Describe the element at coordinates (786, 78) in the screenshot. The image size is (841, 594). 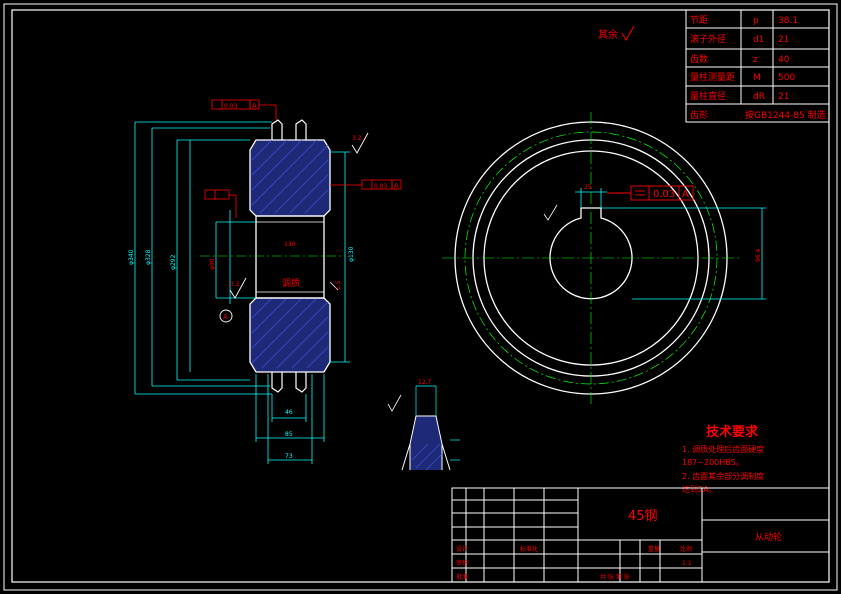
I see `param-value-3: 500` at that location.